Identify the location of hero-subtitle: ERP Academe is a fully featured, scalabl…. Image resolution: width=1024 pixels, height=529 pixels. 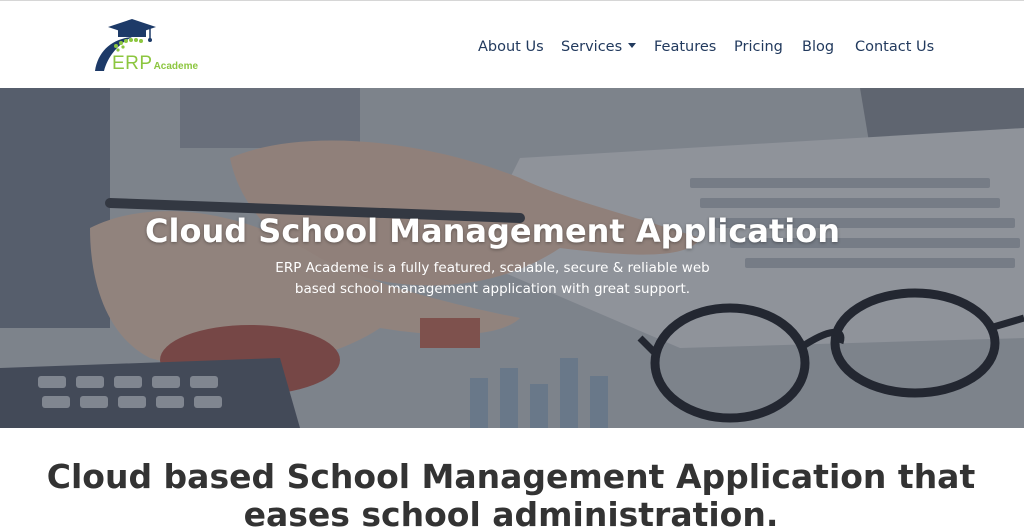
(492, 279).